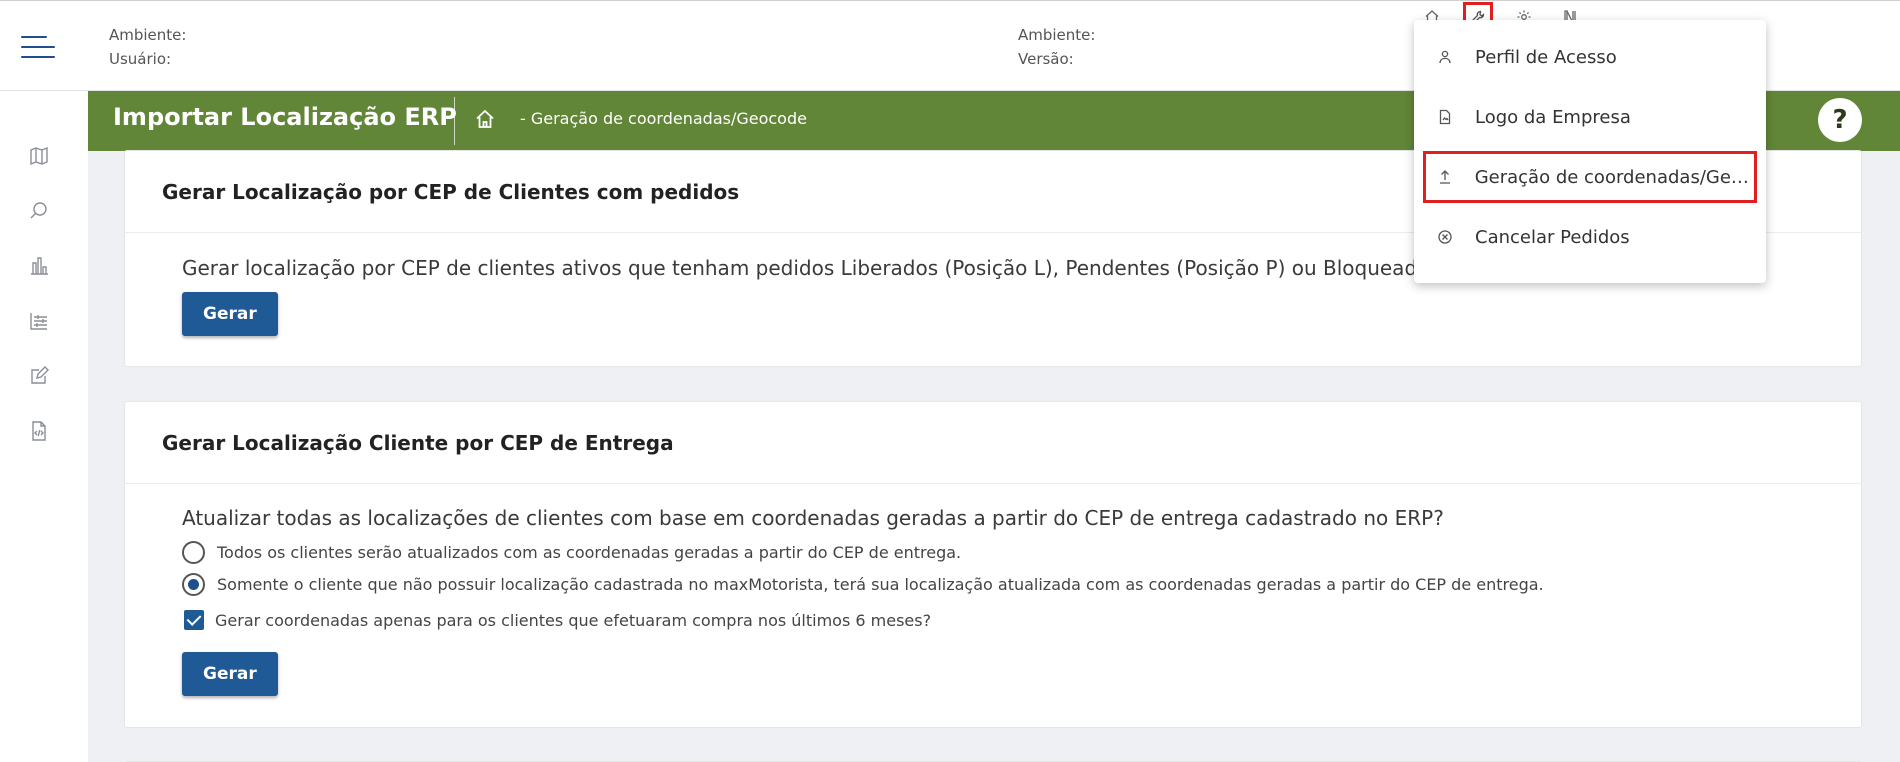 This screenshot has width=1900, height=762. I want to click on environment-info-right: Ambiente: Versão:, so click(1056, 47).